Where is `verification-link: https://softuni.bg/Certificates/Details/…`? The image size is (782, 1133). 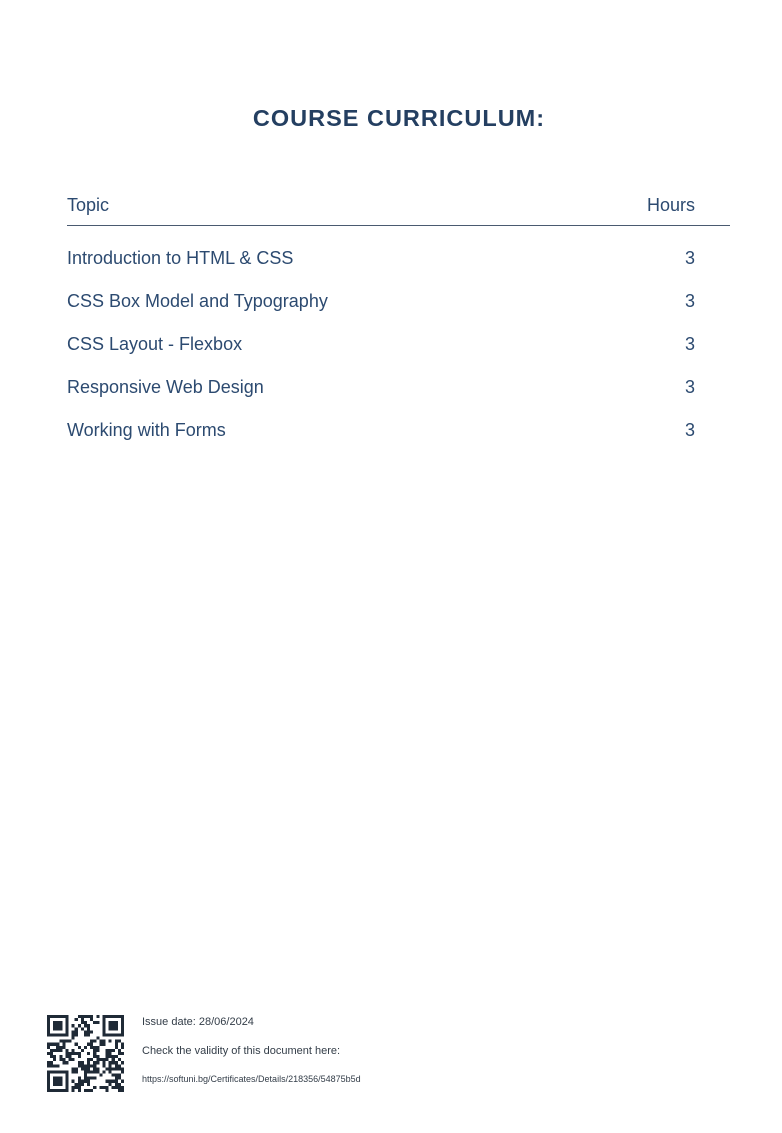
verification-link: https://softuni.bg/Certificates/Details/… is located at coordinates (251, 1079).